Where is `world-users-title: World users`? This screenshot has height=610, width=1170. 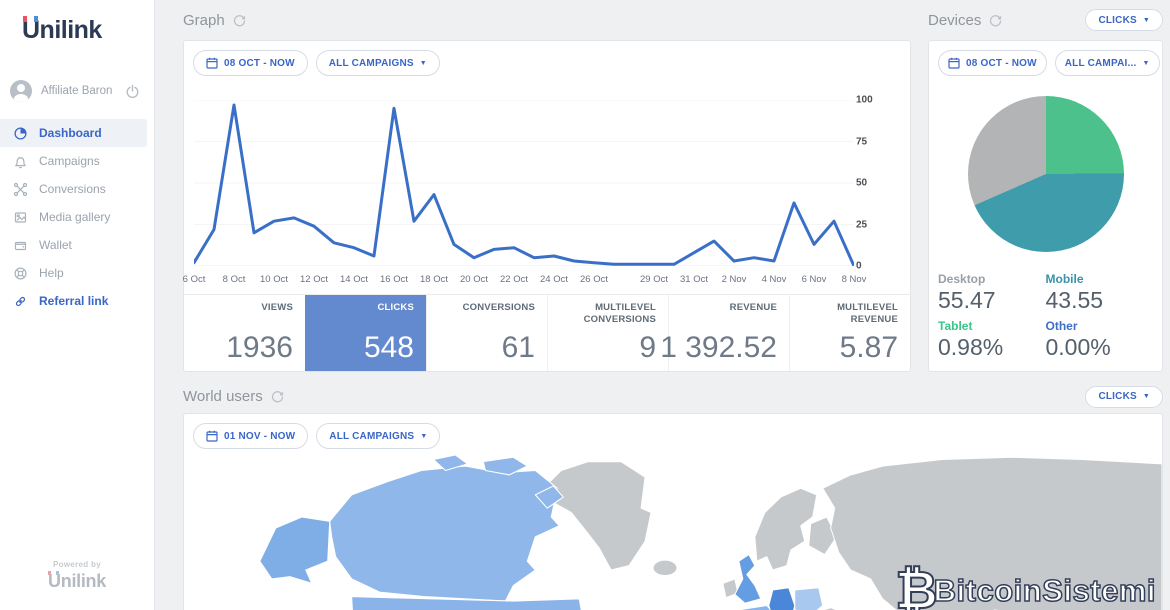 world-users-title: World users is located at coordinates (223, 396).